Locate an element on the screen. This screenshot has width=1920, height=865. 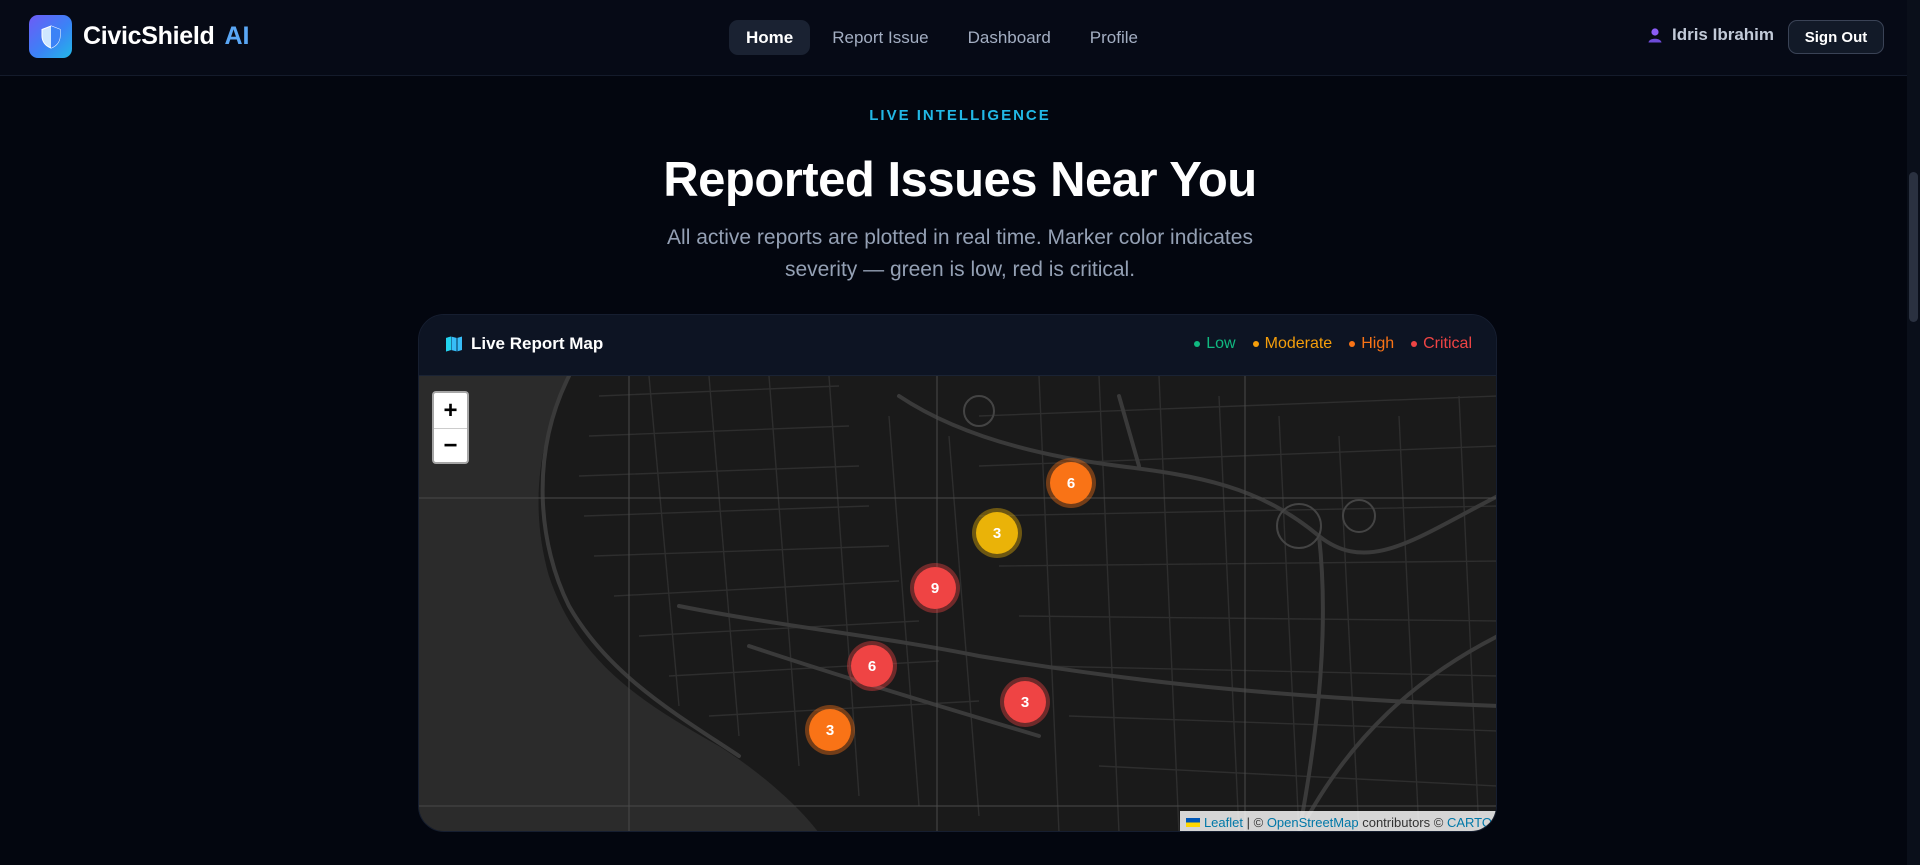
scrollbar-thumb is located at coordinates (1913, 247).